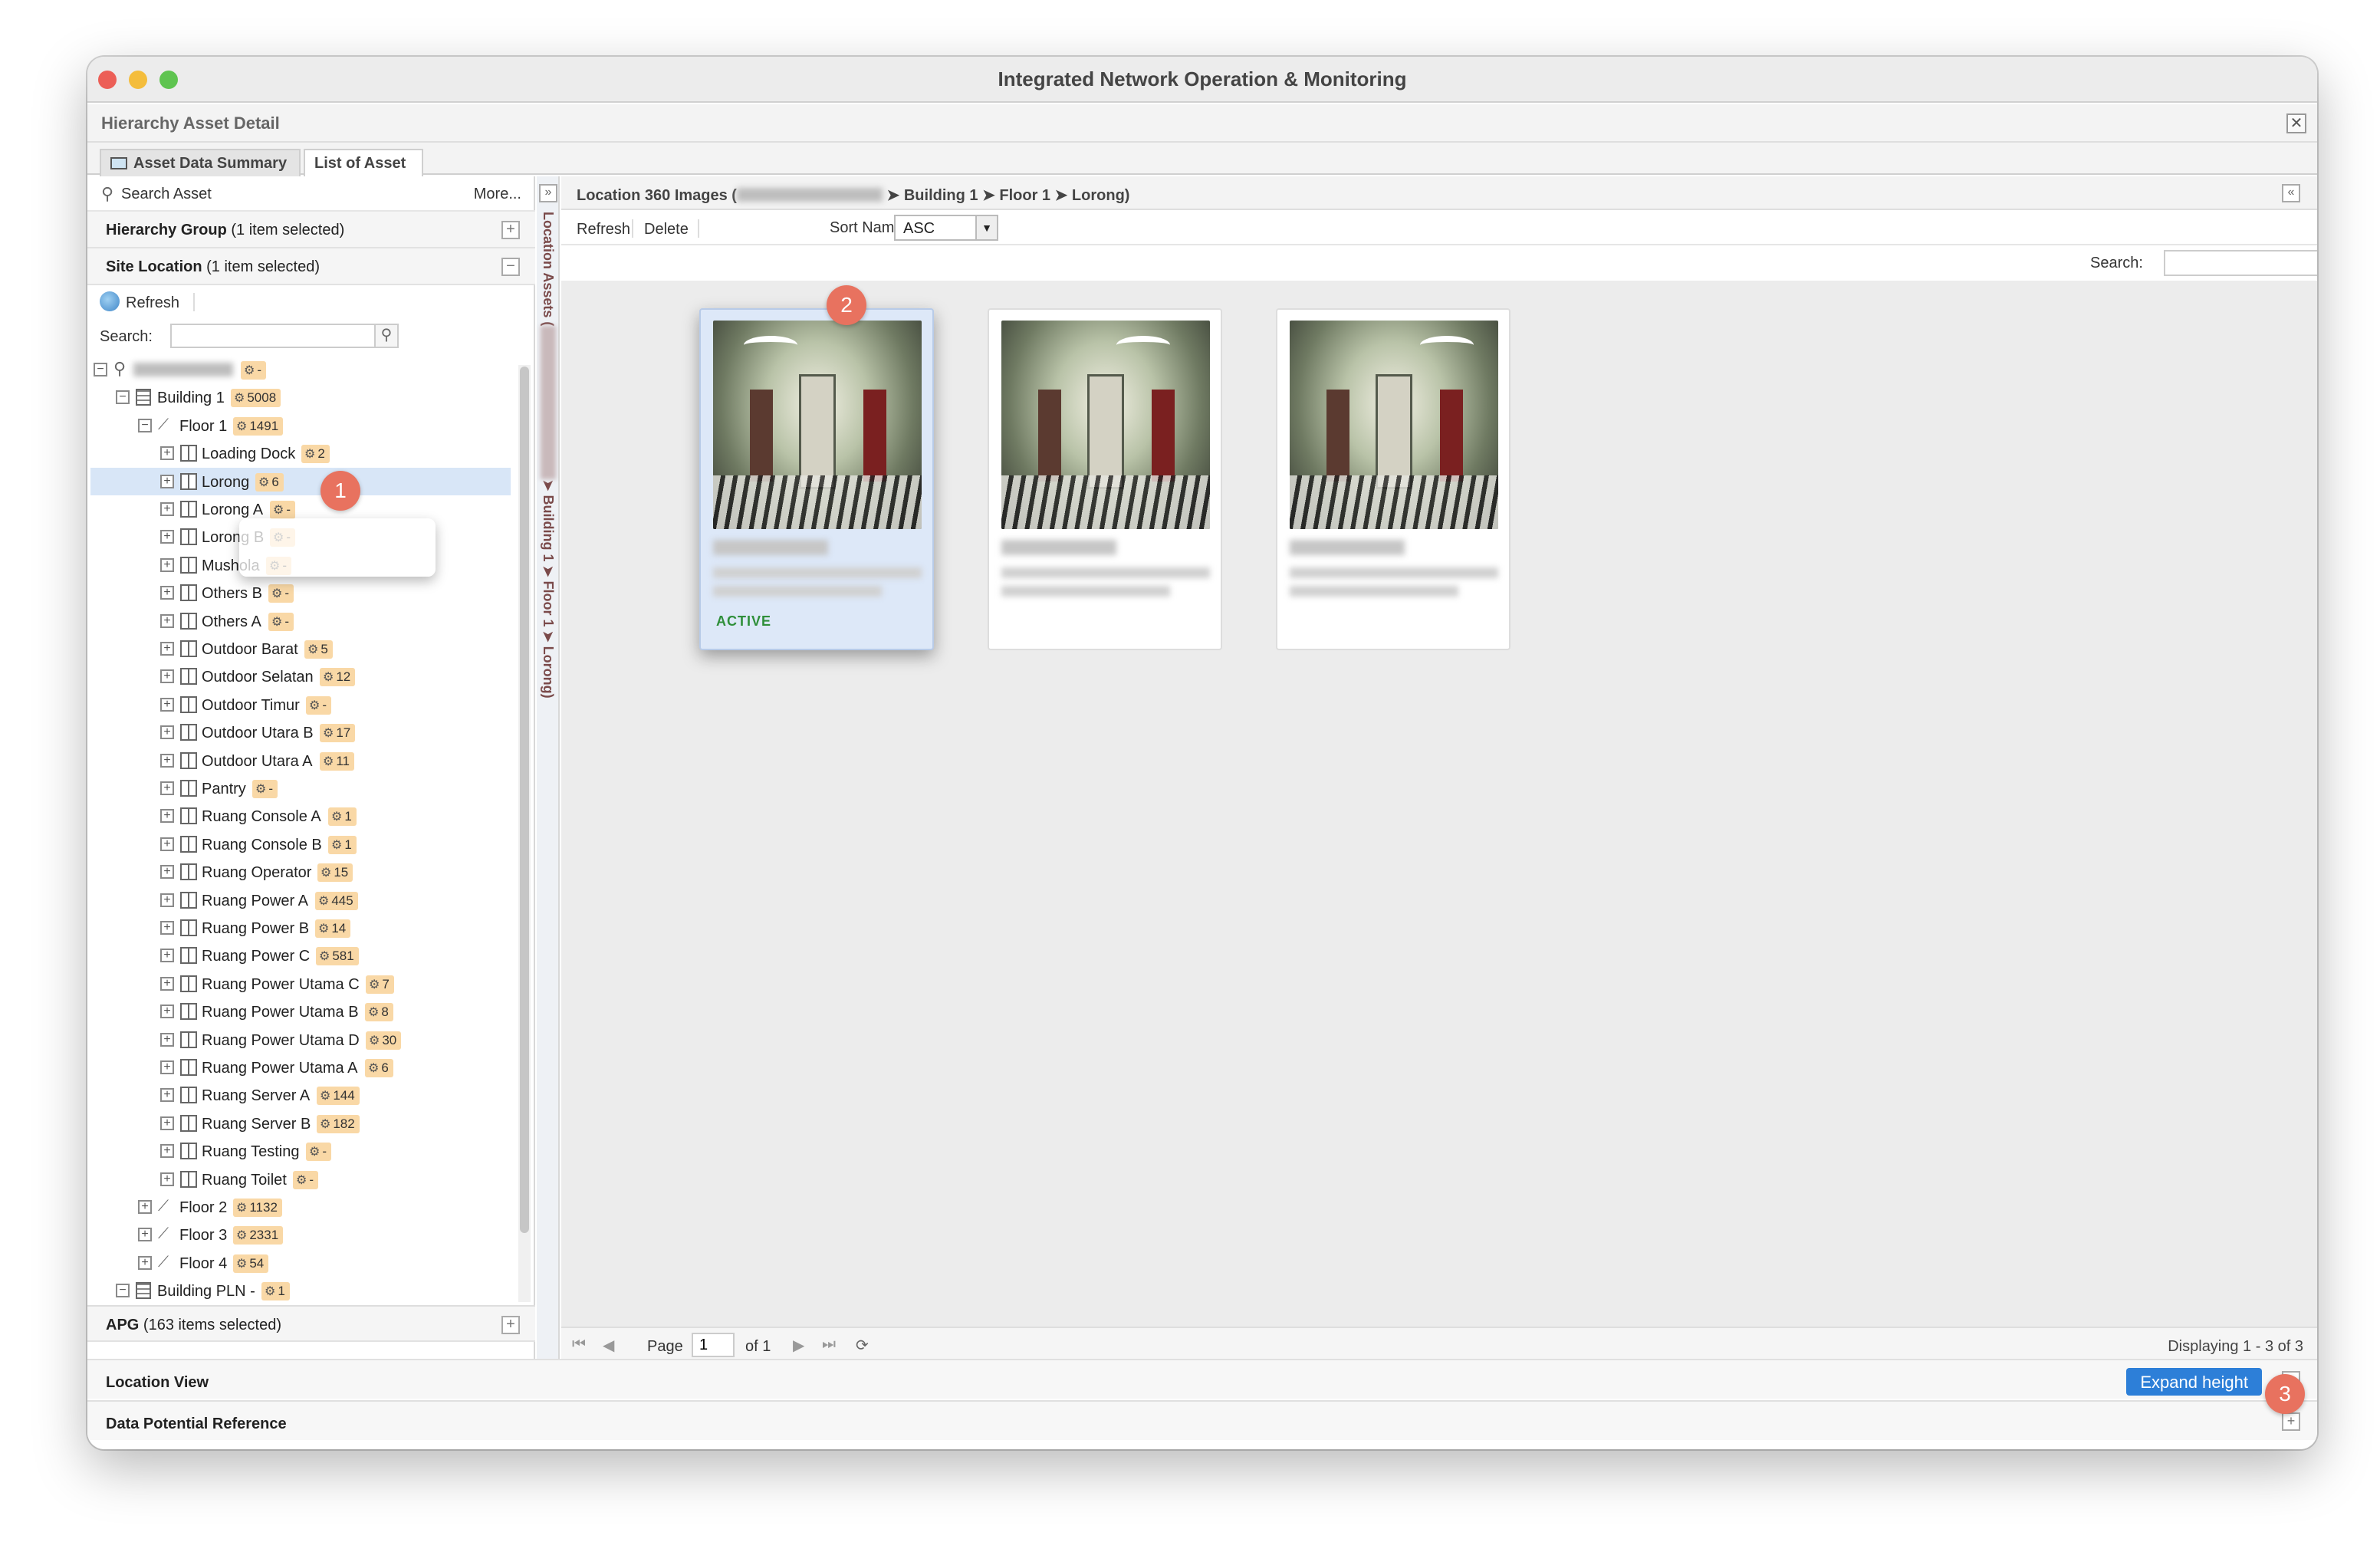 The height and width of the screenshot is (1552, 2380). Describe the element at coordinates (301, 397) in the screenshot. I see `tree-node: − Building 1 ⚙ 5008` at that location.